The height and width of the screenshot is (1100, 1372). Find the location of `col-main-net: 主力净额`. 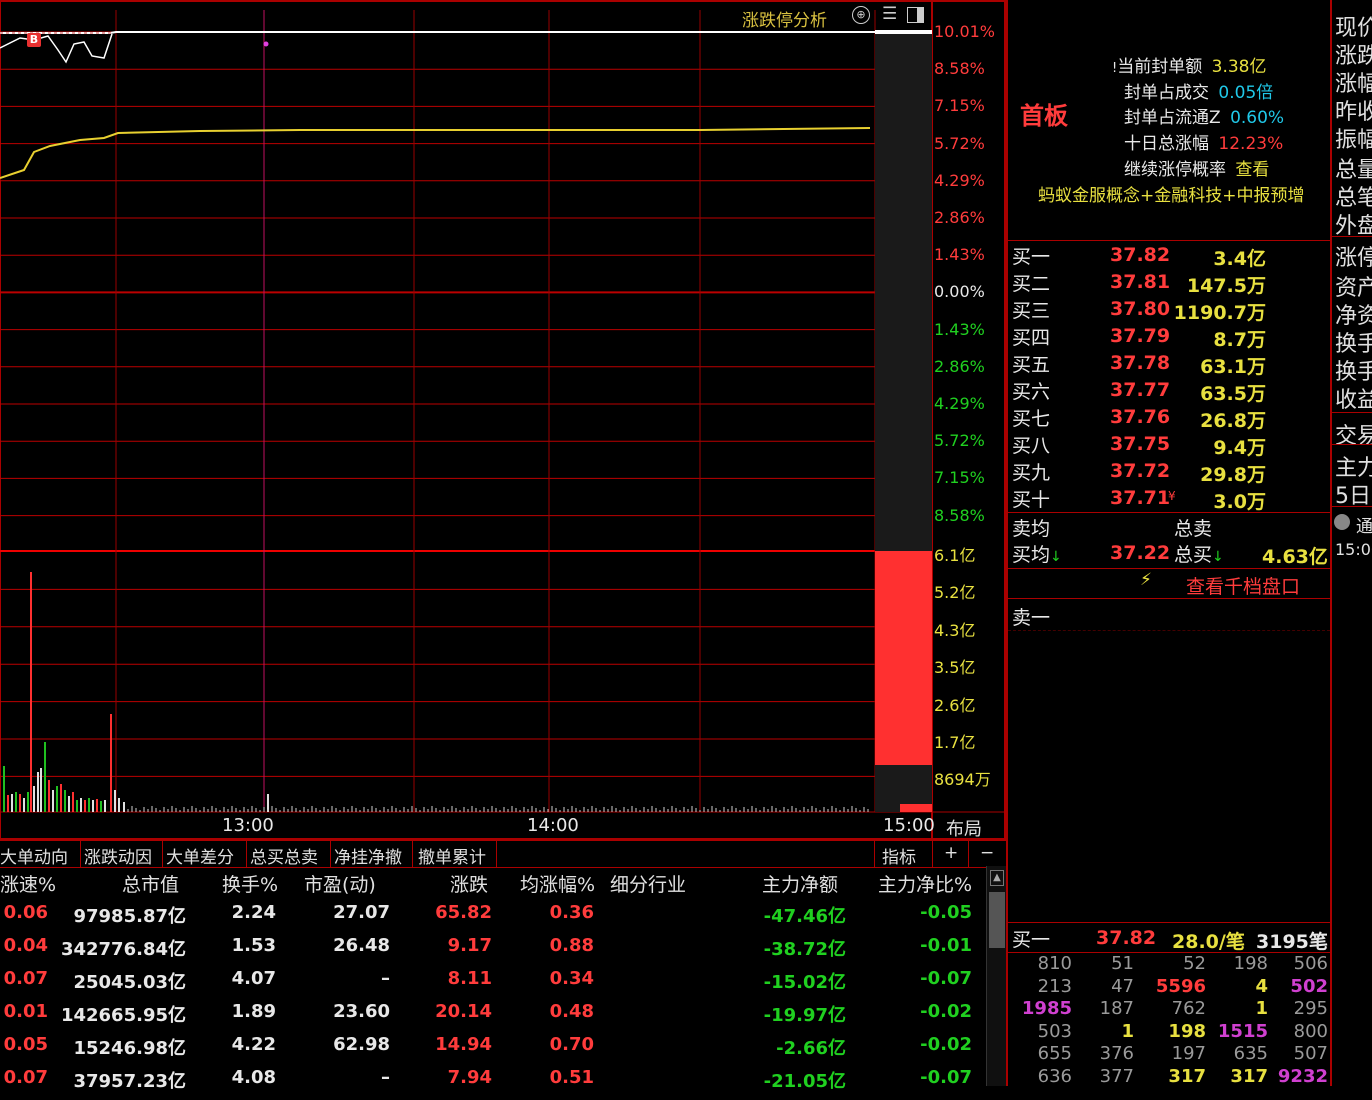

col-main-net: 主力净额 is located at coordinates (800, 883).